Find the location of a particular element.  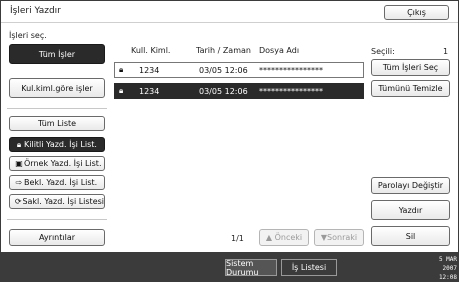

selected-count: 1 is located at coordinates (446, 51).